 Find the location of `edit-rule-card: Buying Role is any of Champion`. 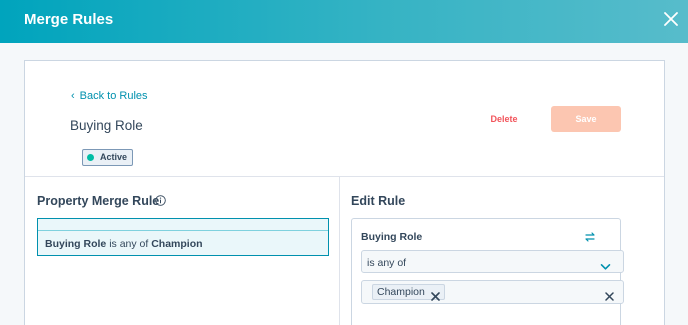

edit-rule-card: Buying Role is any of Champion is located at coordinates (487, 271).